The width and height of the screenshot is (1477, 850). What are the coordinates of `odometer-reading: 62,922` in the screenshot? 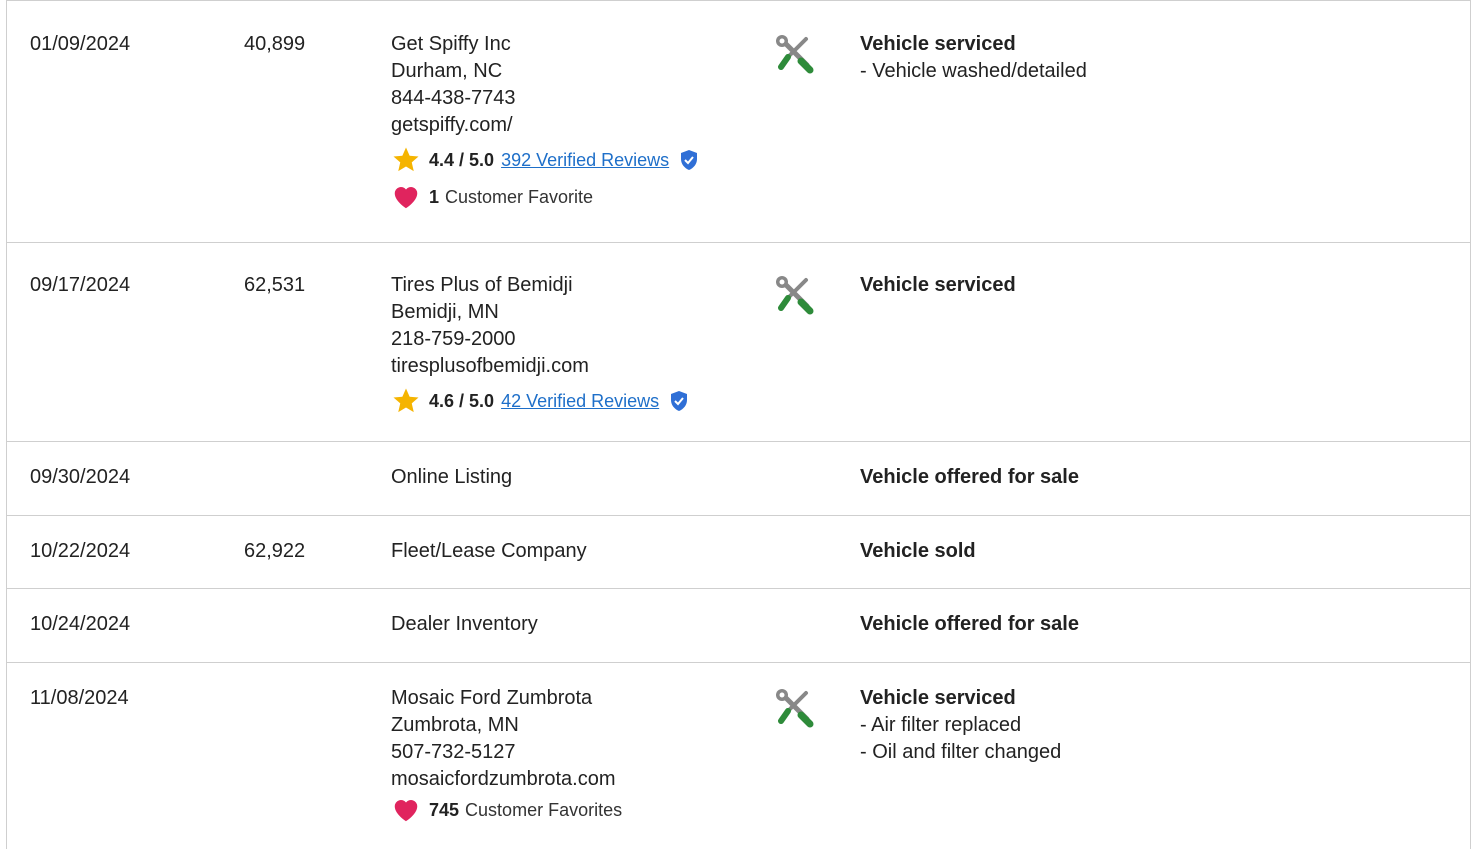 It's located at (275, 551).